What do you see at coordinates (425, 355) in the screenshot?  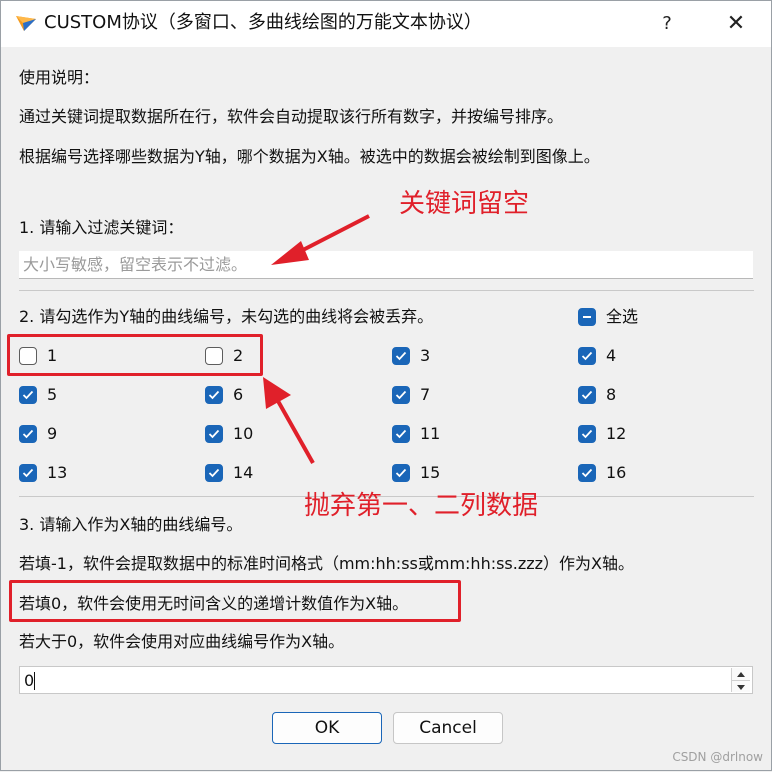 I see `curve-checkbox-label: 3` at bounding box center [425, 355].